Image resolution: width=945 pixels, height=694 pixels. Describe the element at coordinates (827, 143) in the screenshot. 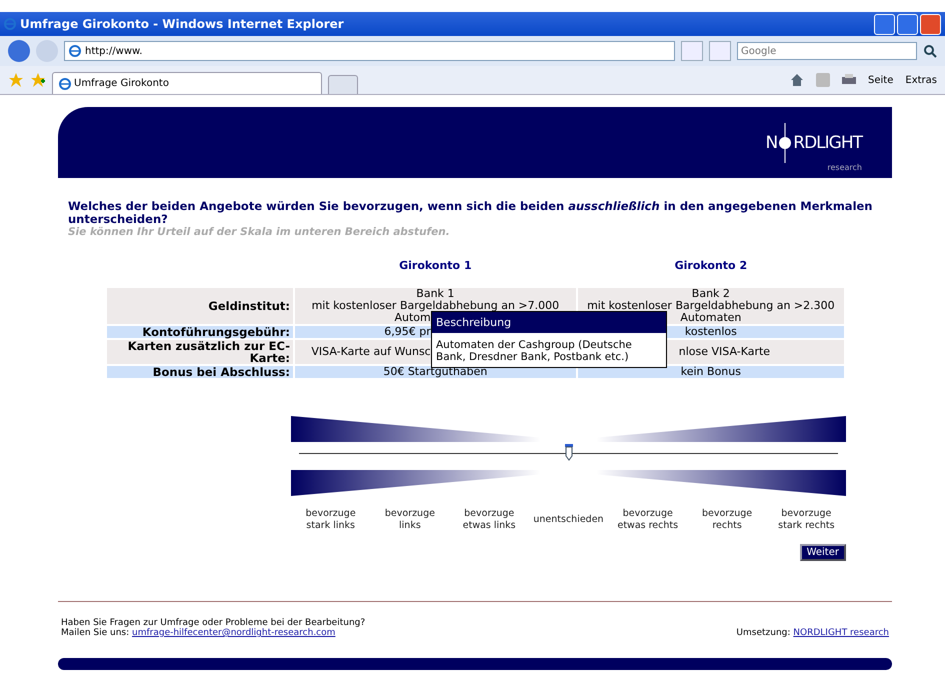

I see `logo-text: RDLIGHT` at that location.